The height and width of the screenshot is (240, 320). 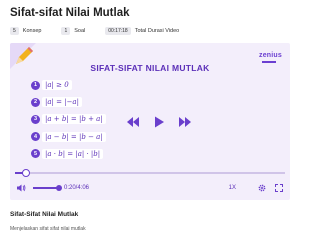 I want to click on soal-count-badge: 1, so click(x=66, y=31).